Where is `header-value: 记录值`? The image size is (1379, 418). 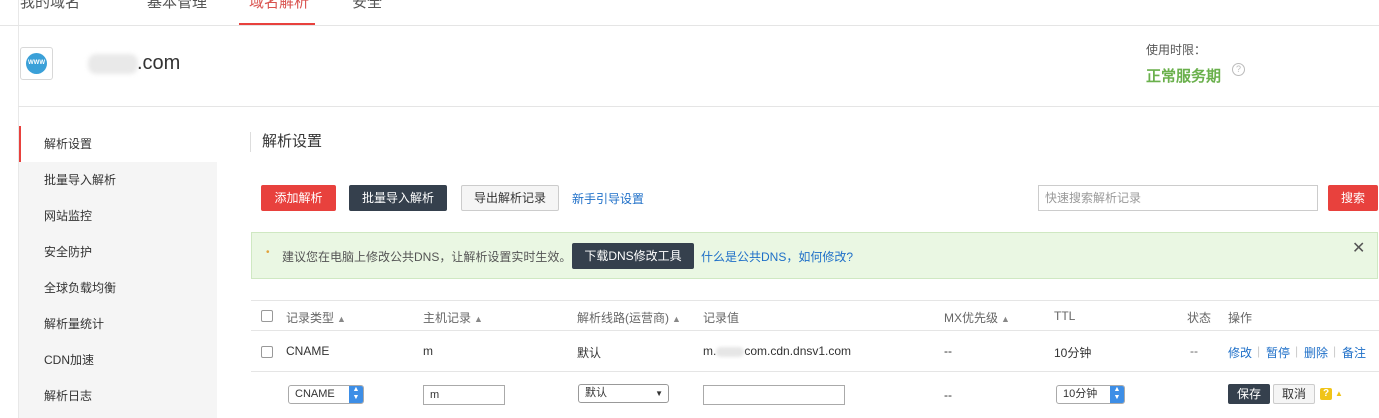
header-value: 记录值 is located at coordinates (721, 318).